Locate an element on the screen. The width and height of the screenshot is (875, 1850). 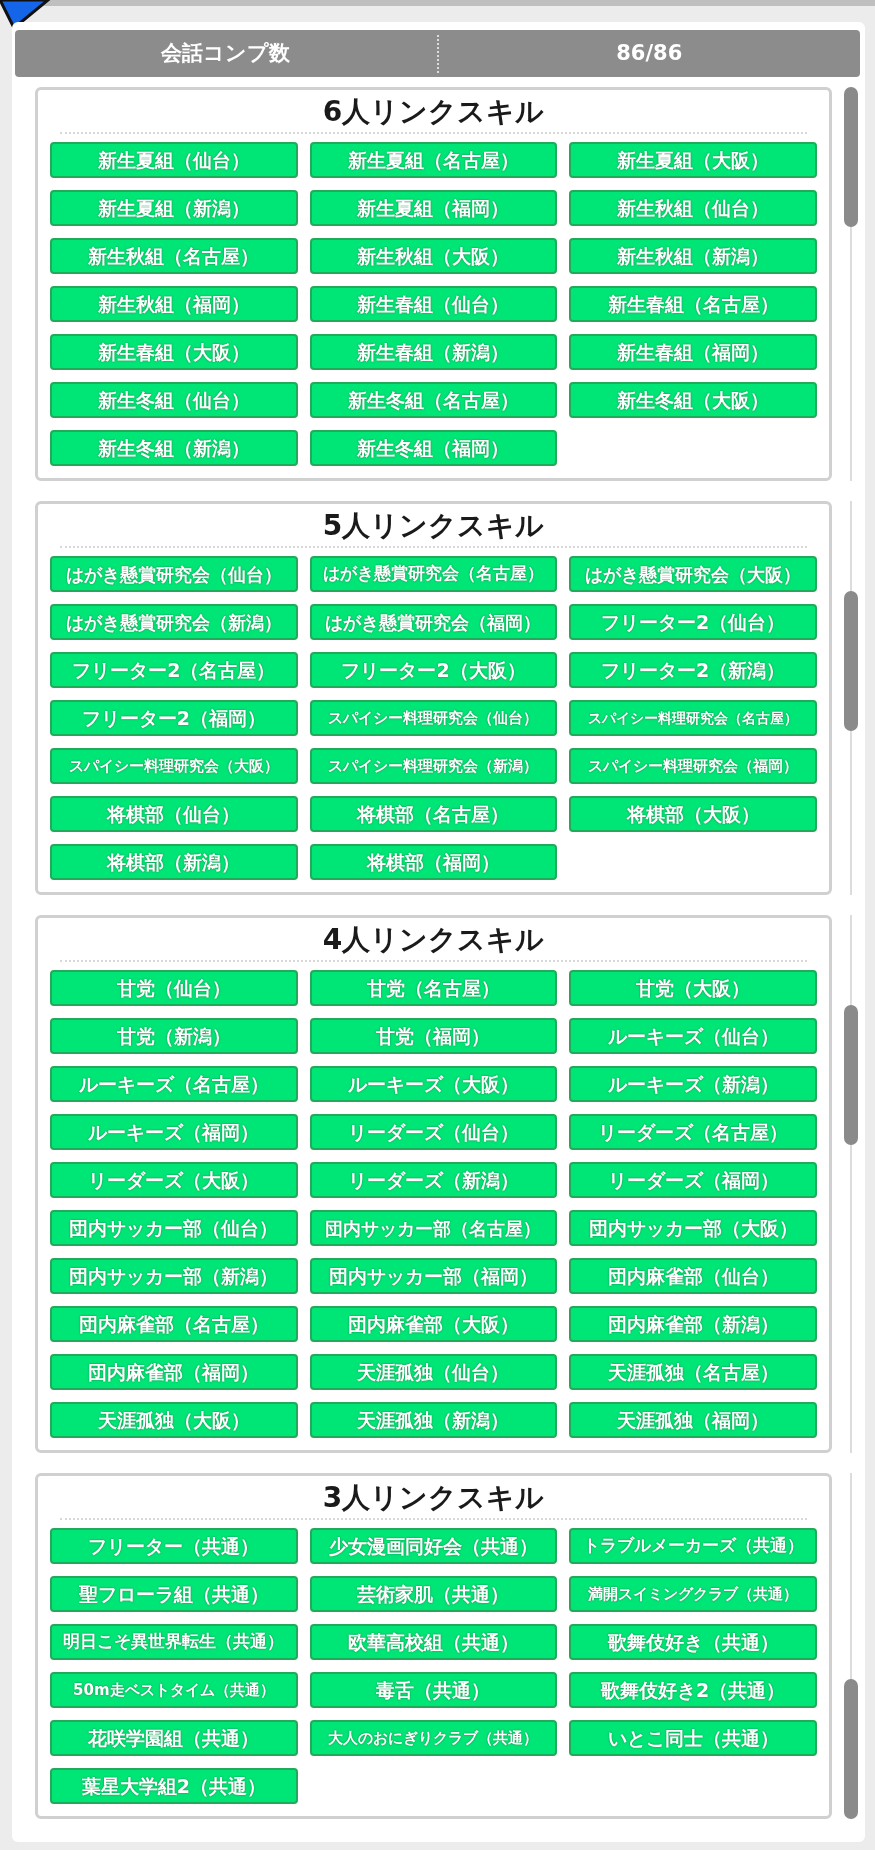
link-skill-button: トラブルメーカーズ（共通） is located at coordinates (693, 1546).